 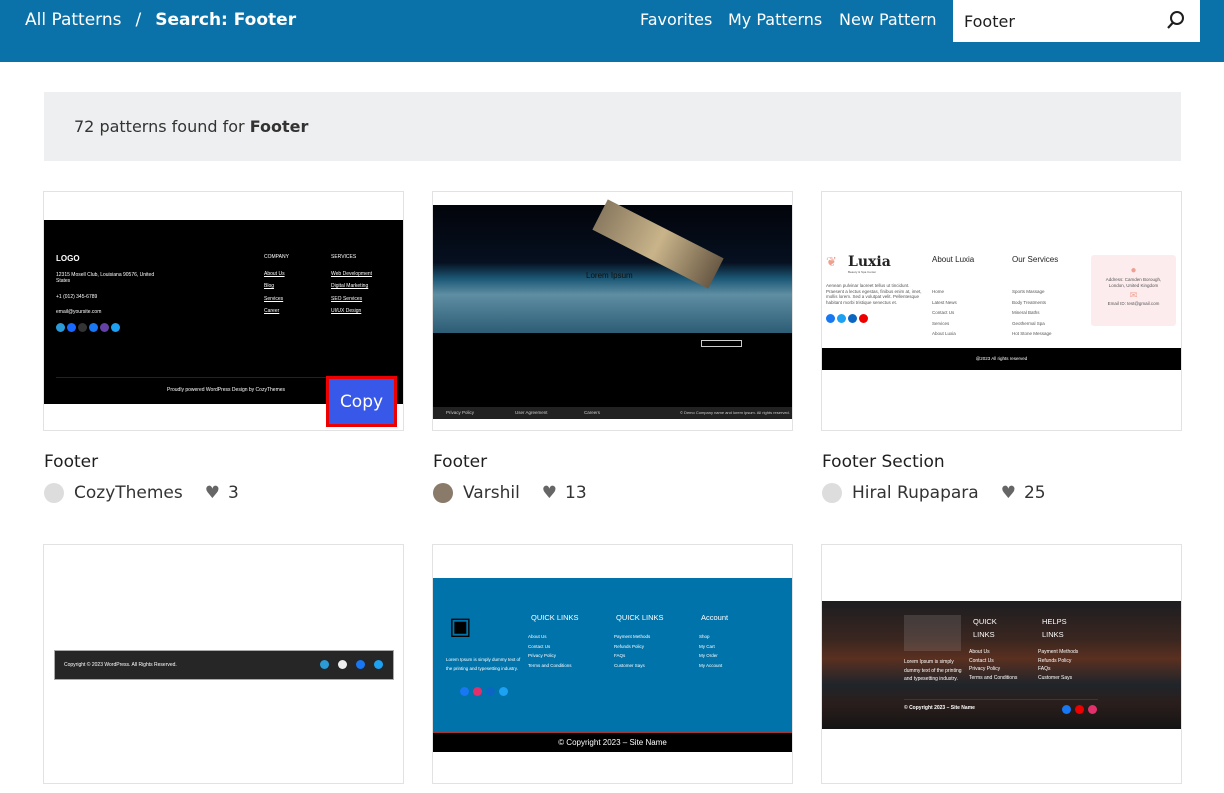 What do you see at coordinates (460, 626) in the screenshot?
I see `cube-logo-icon: ▣` at bounding box center [460, 626].